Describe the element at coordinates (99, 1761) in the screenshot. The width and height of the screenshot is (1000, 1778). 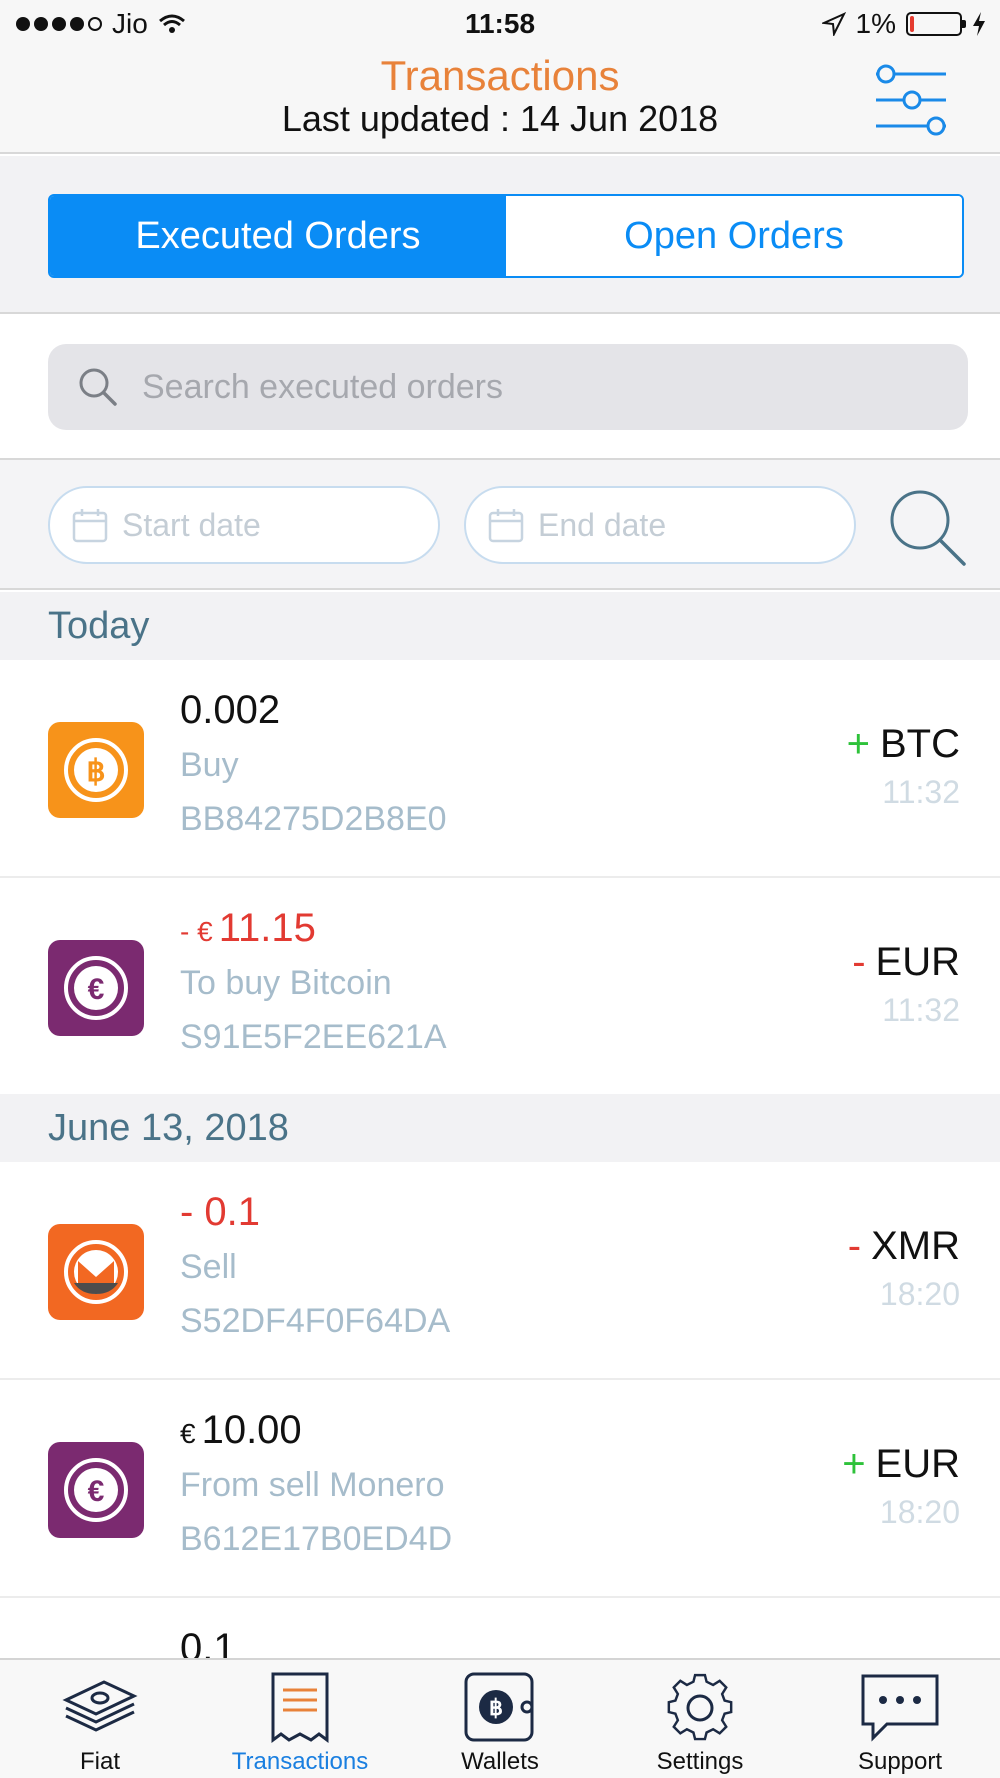
I see `tab-label: Fiat` at that location.